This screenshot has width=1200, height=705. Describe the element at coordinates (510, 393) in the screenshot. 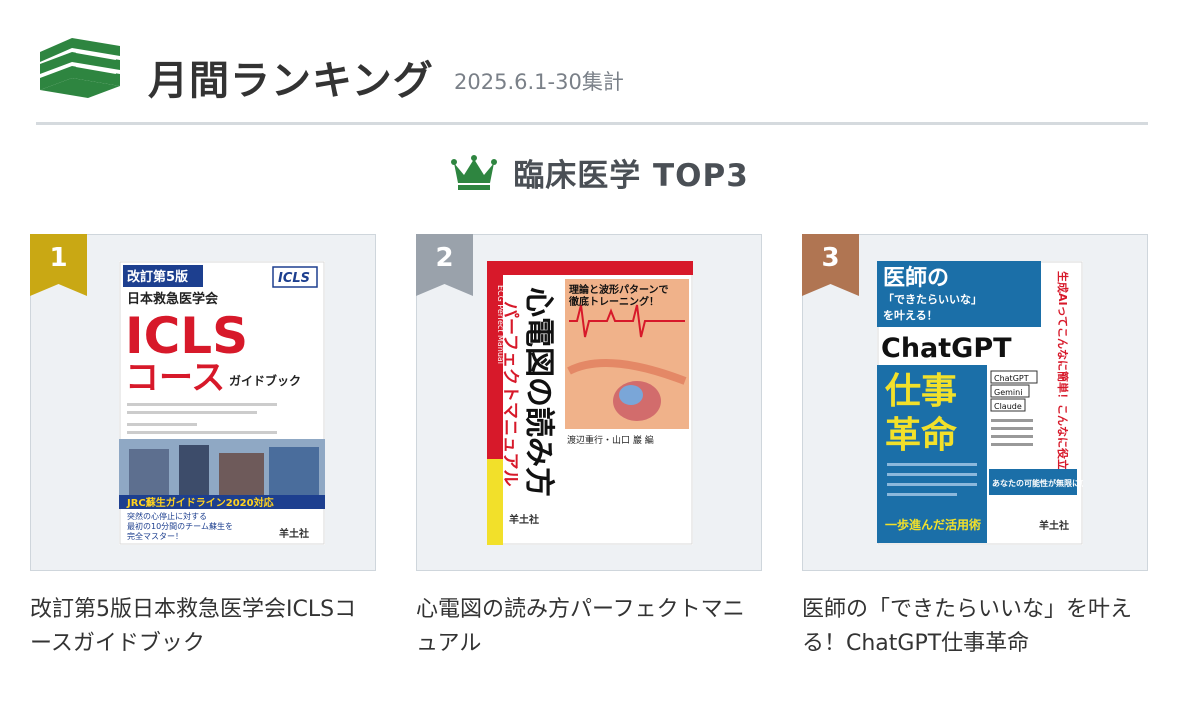

I see `svg-text: パーフェクトマニュアル` at that location.